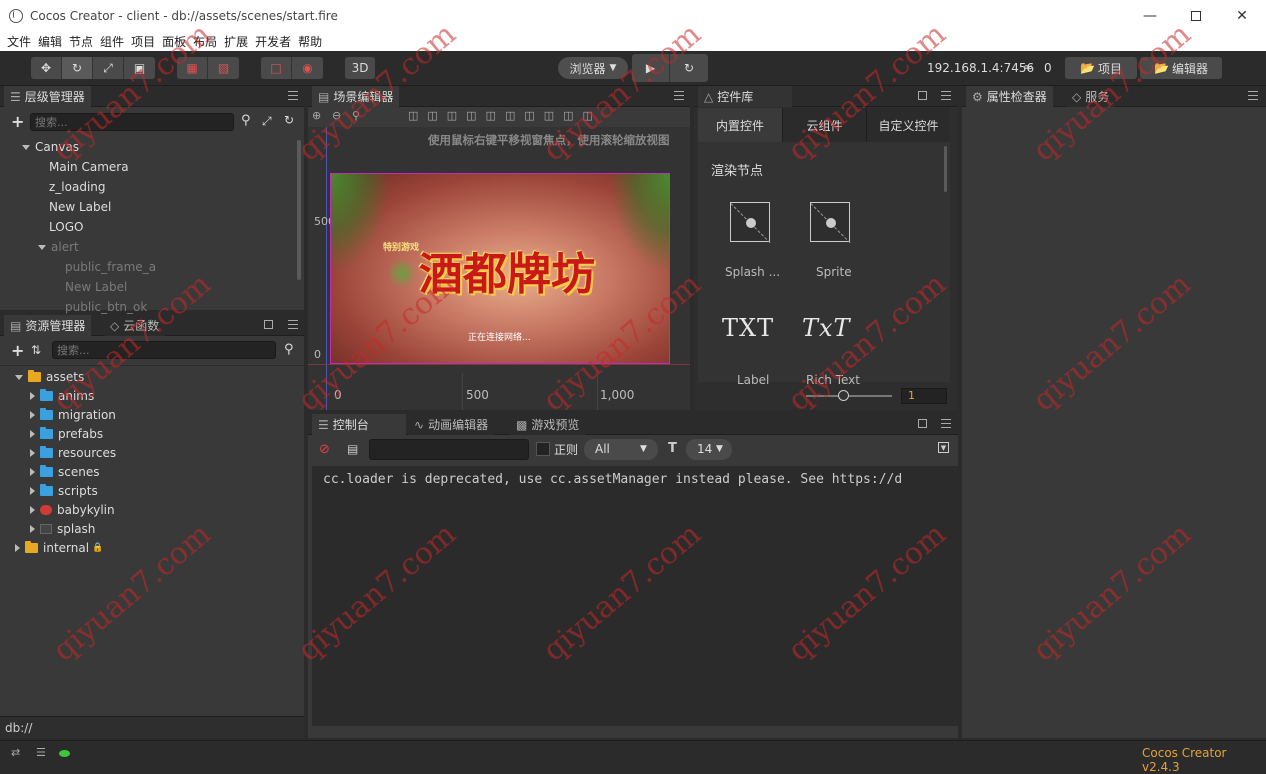 Image resolution: width=1266 pixels, height=774 pixels. What do you see at coordinates (336, 115) in the screenshot?
I see `zoom-out-icon: ⊖` at bounding box center [336, 115].